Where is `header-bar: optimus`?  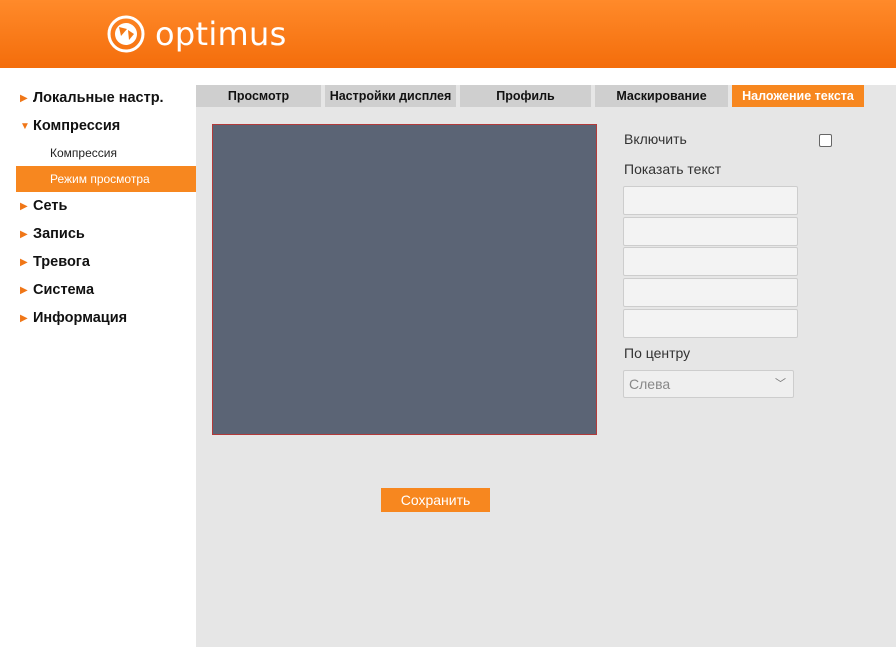
header-bar: optimus is located at coordinates (448, 34).